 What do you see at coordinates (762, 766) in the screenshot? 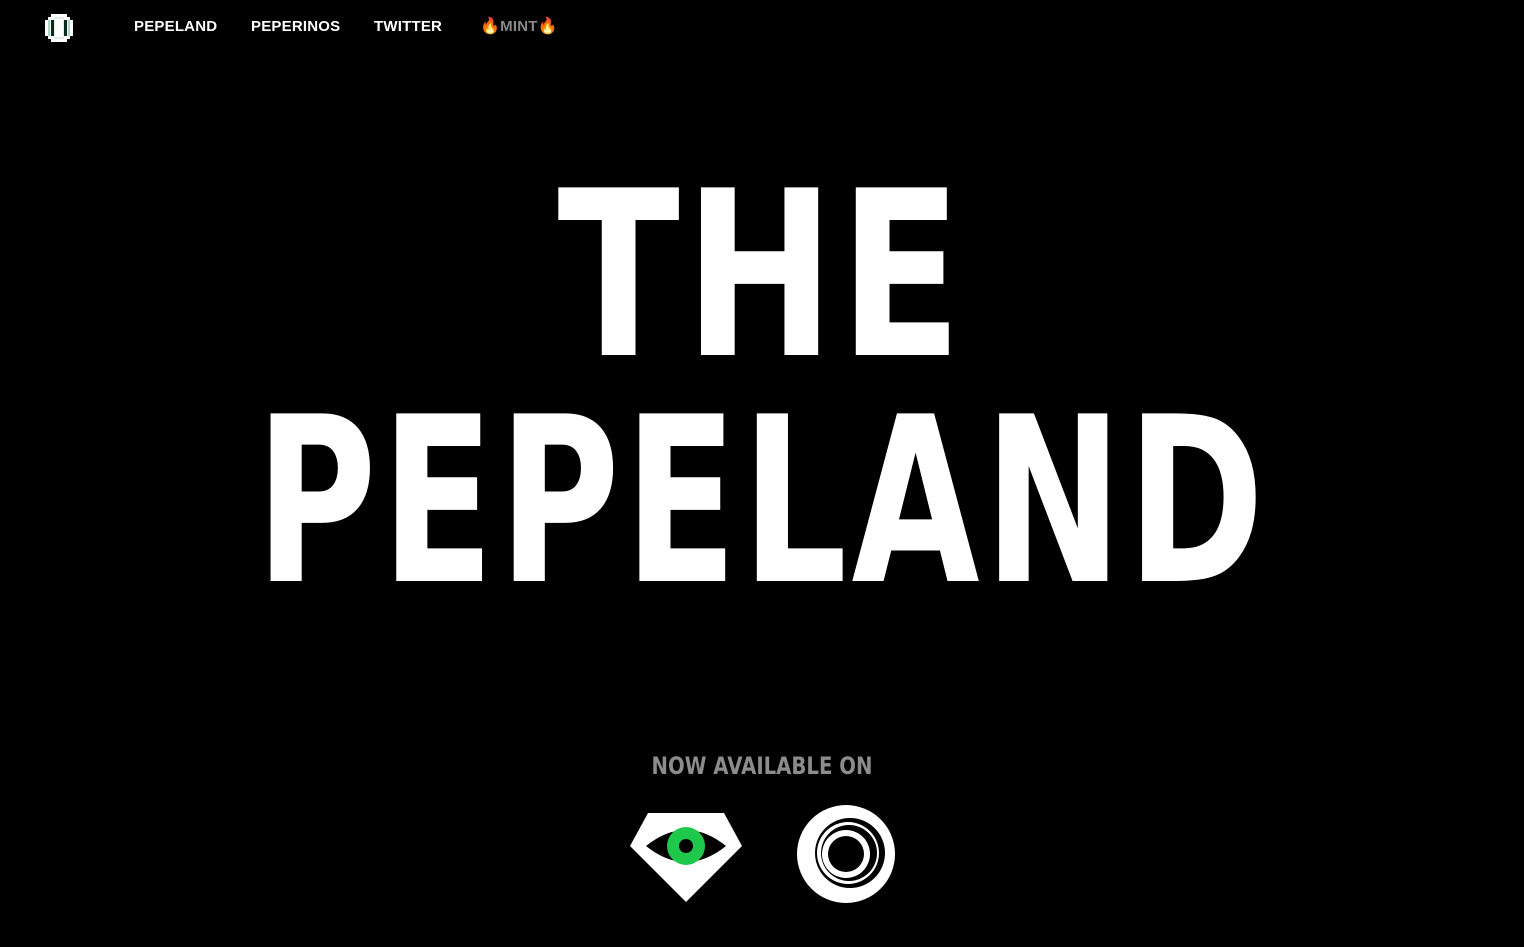
I see `now-available-label: NOW AVAILABLE ON` at bounding box center [762, 766].